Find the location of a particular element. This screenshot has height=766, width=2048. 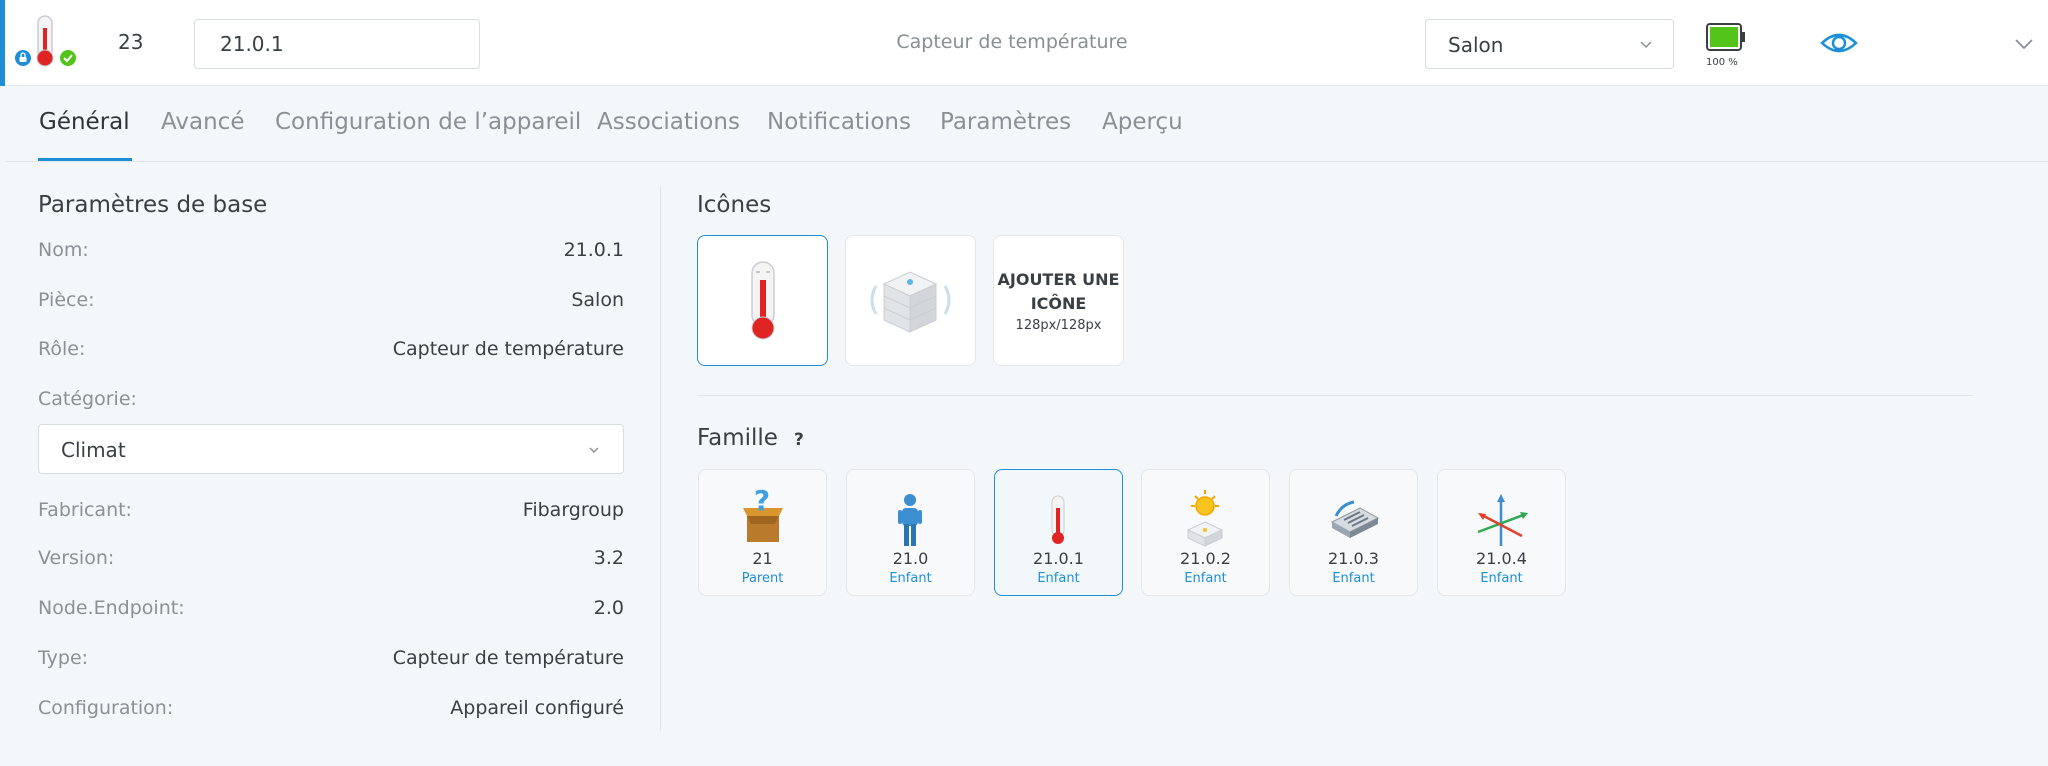

device-icon is located at coordinates (1355, 519).